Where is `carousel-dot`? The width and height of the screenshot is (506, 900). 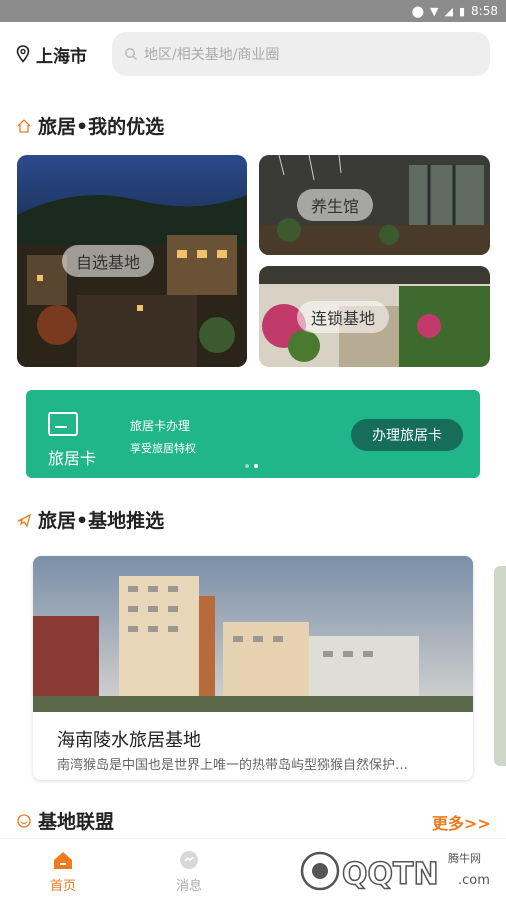
carousel-dot is located at coordinates (247, 466).